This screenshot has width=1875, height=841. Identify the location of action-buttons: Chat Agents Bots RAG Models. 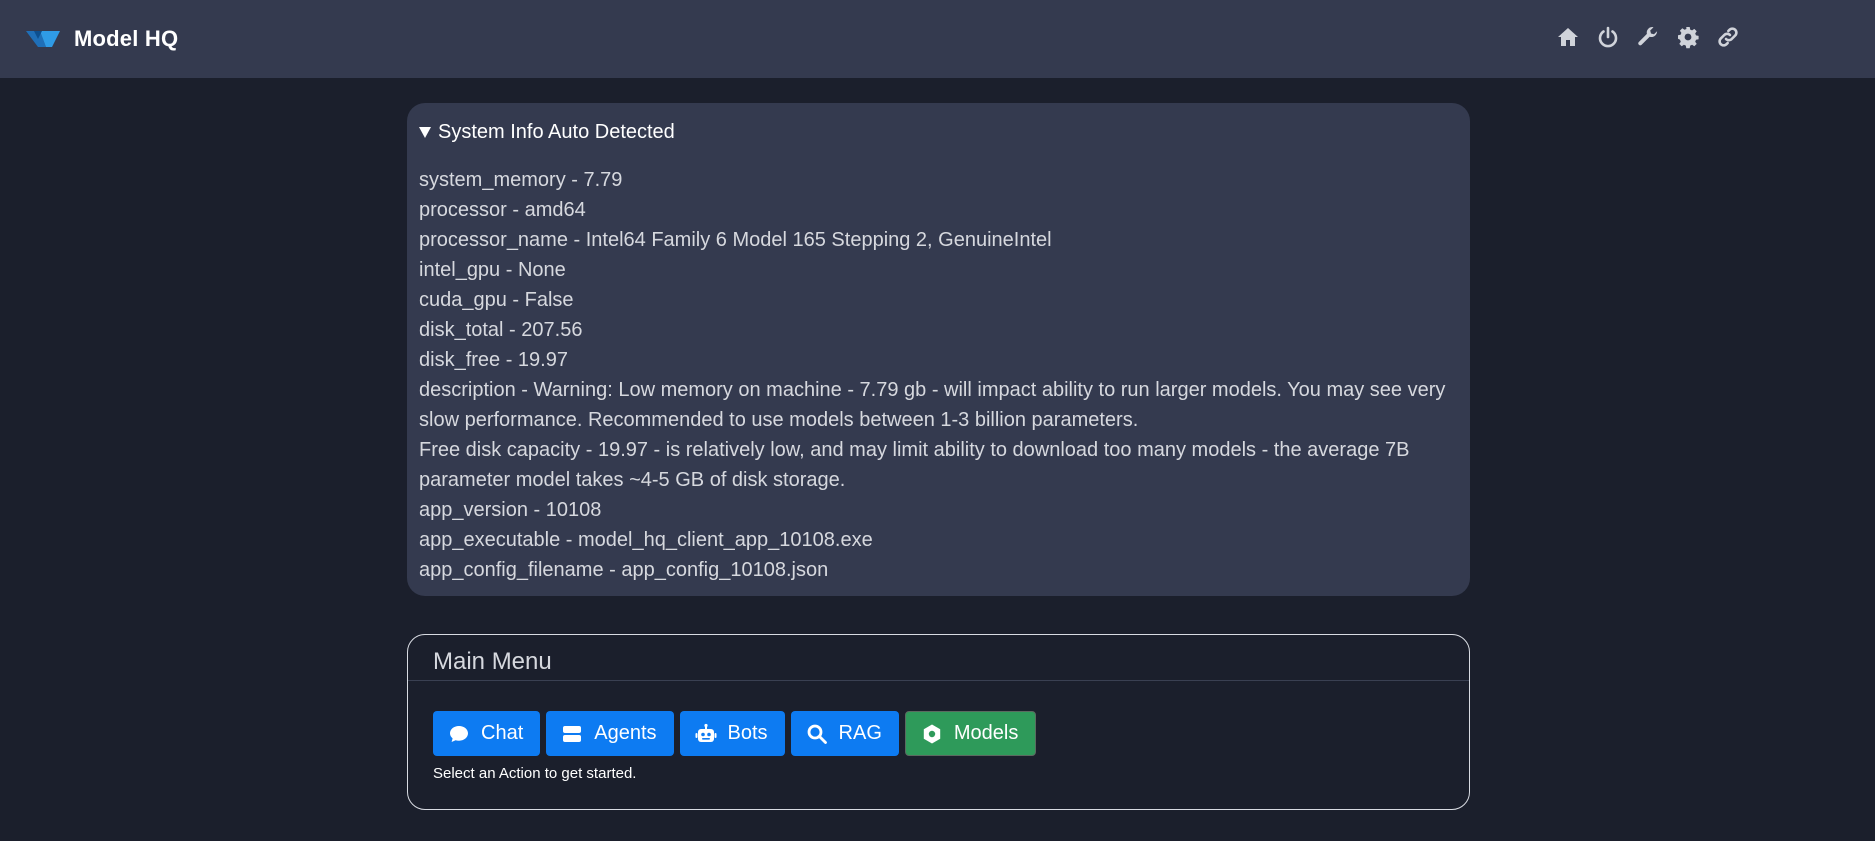
(737, 733).